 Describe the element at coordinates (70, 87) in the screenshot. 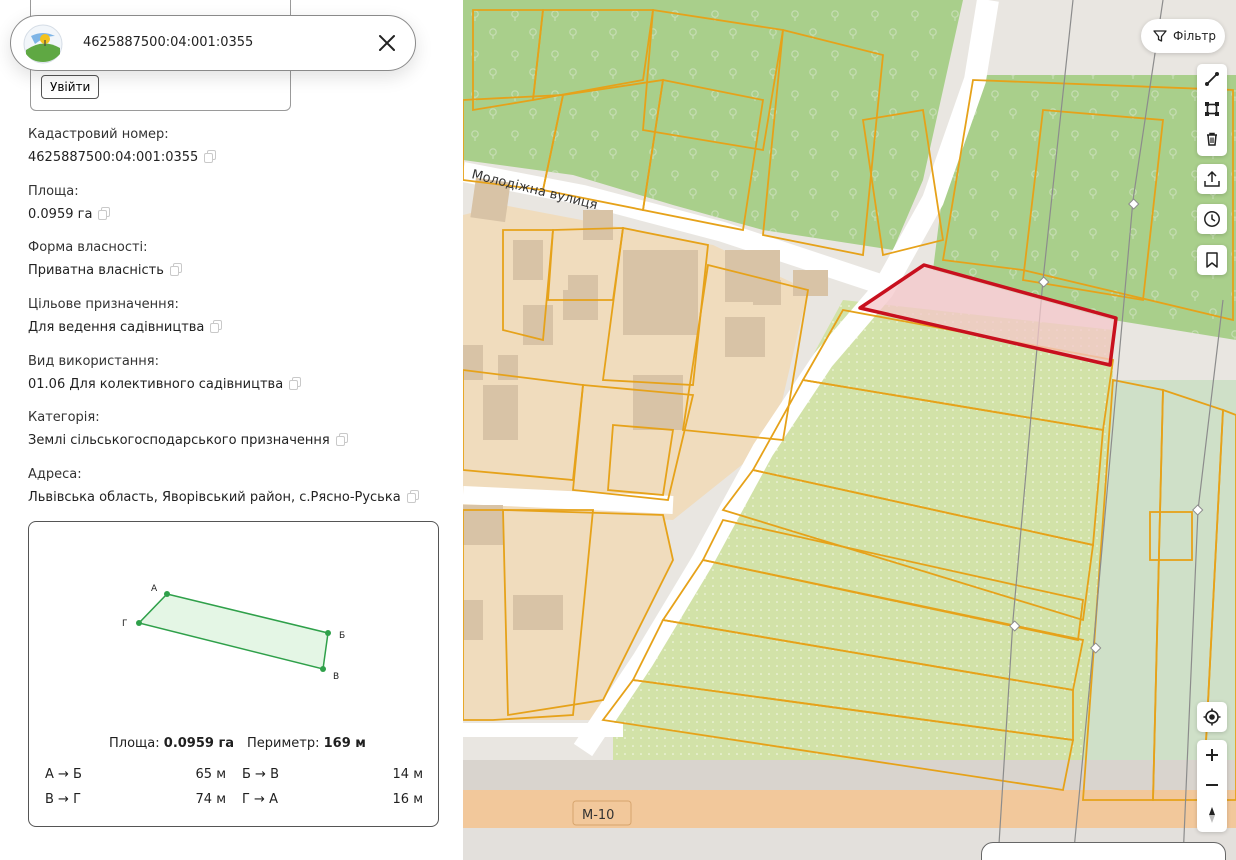

I see `login-button: Увійти` at that location.